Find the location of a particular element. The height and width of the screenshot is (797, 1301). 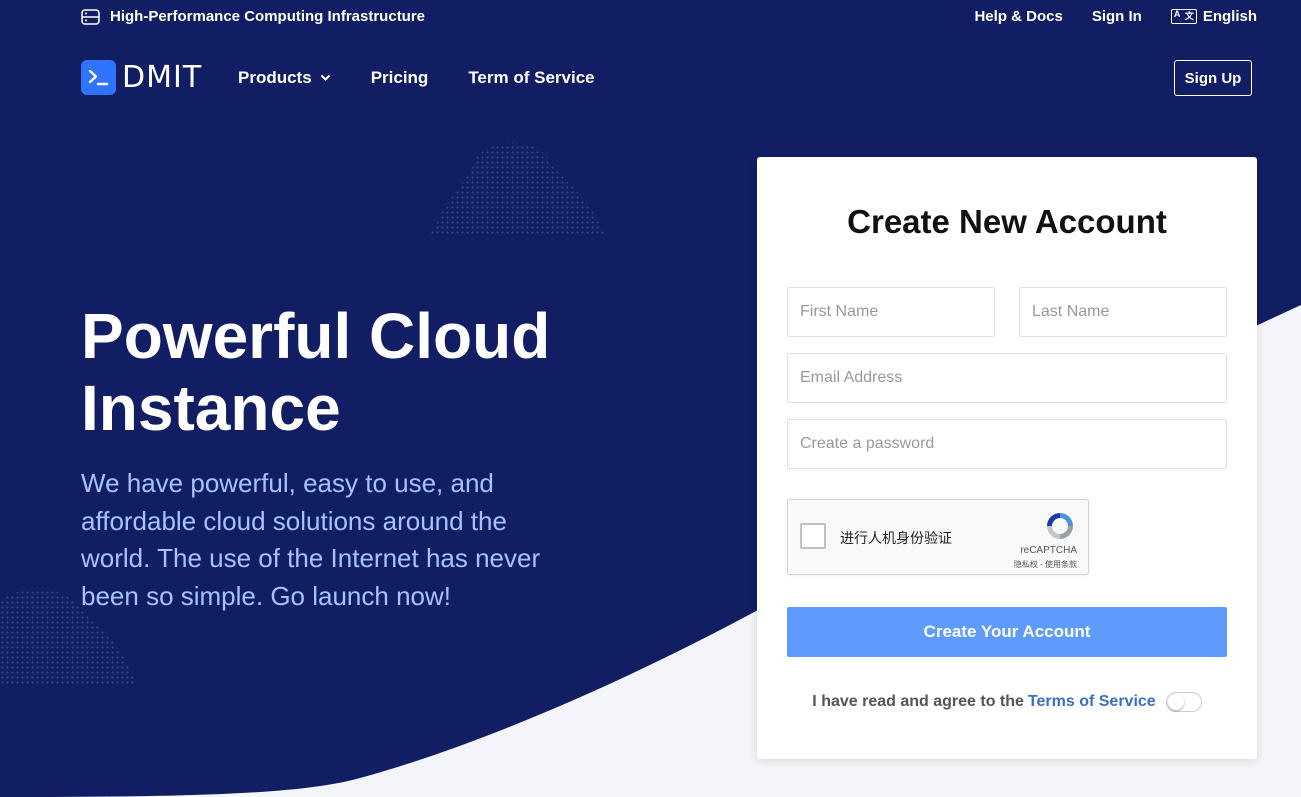

nav-products-label: Products is located at coordinates (275, 77).